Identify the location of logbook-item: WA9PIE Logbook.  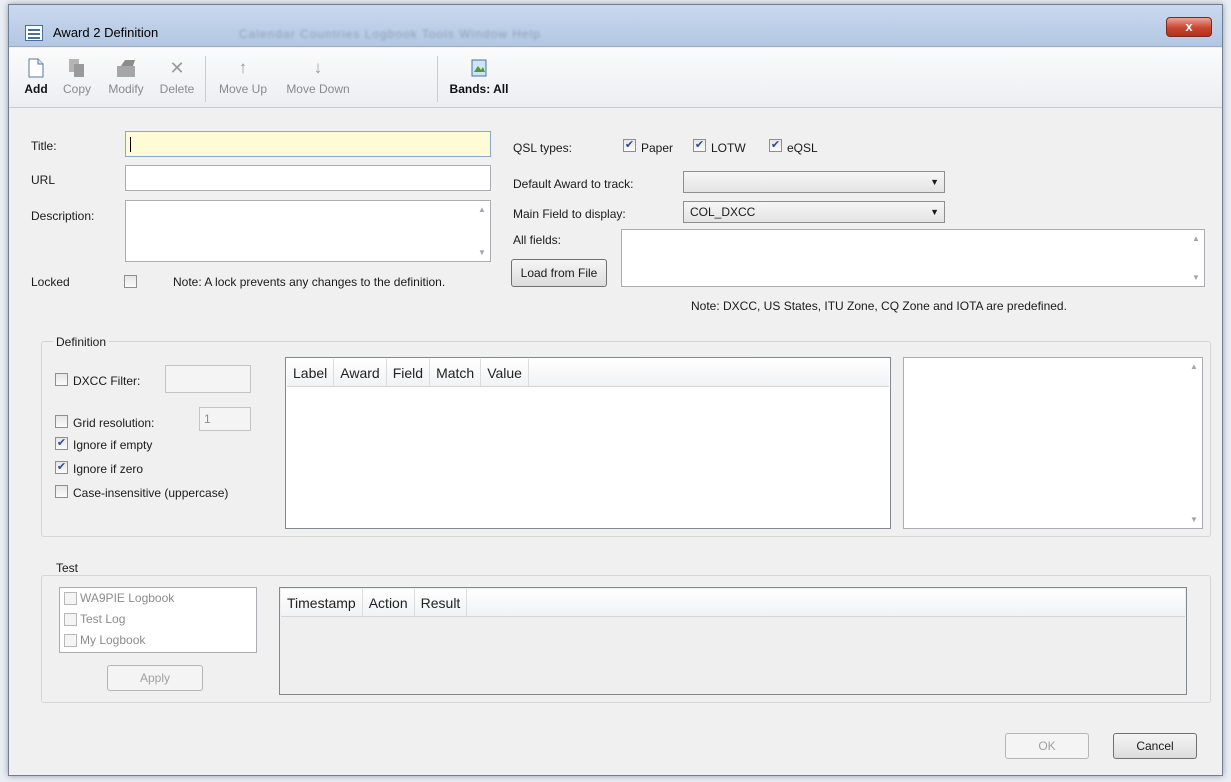
(127, 598).